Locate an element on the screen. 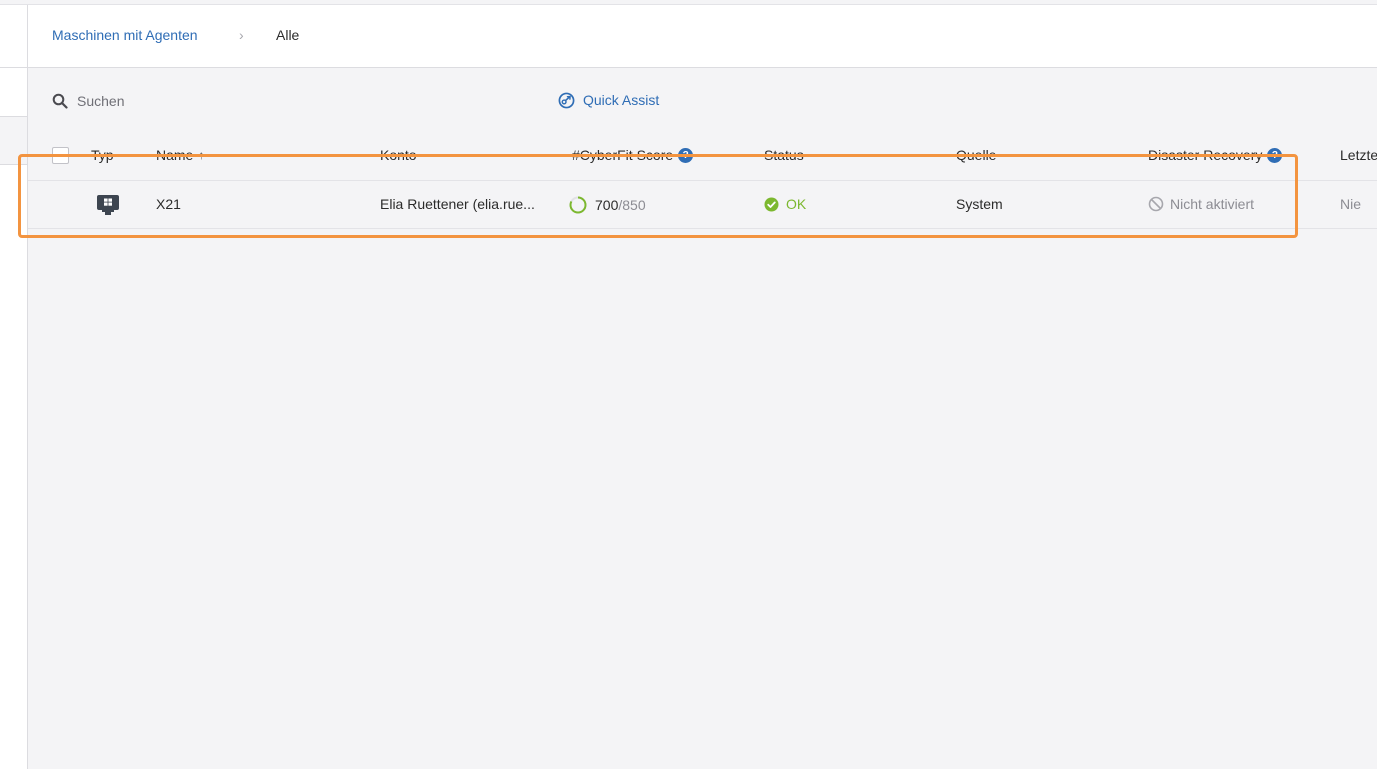 The width and height of the screenshot is (1377, 769). search-placeholder: Suchen is located at coordinates (101, 101).